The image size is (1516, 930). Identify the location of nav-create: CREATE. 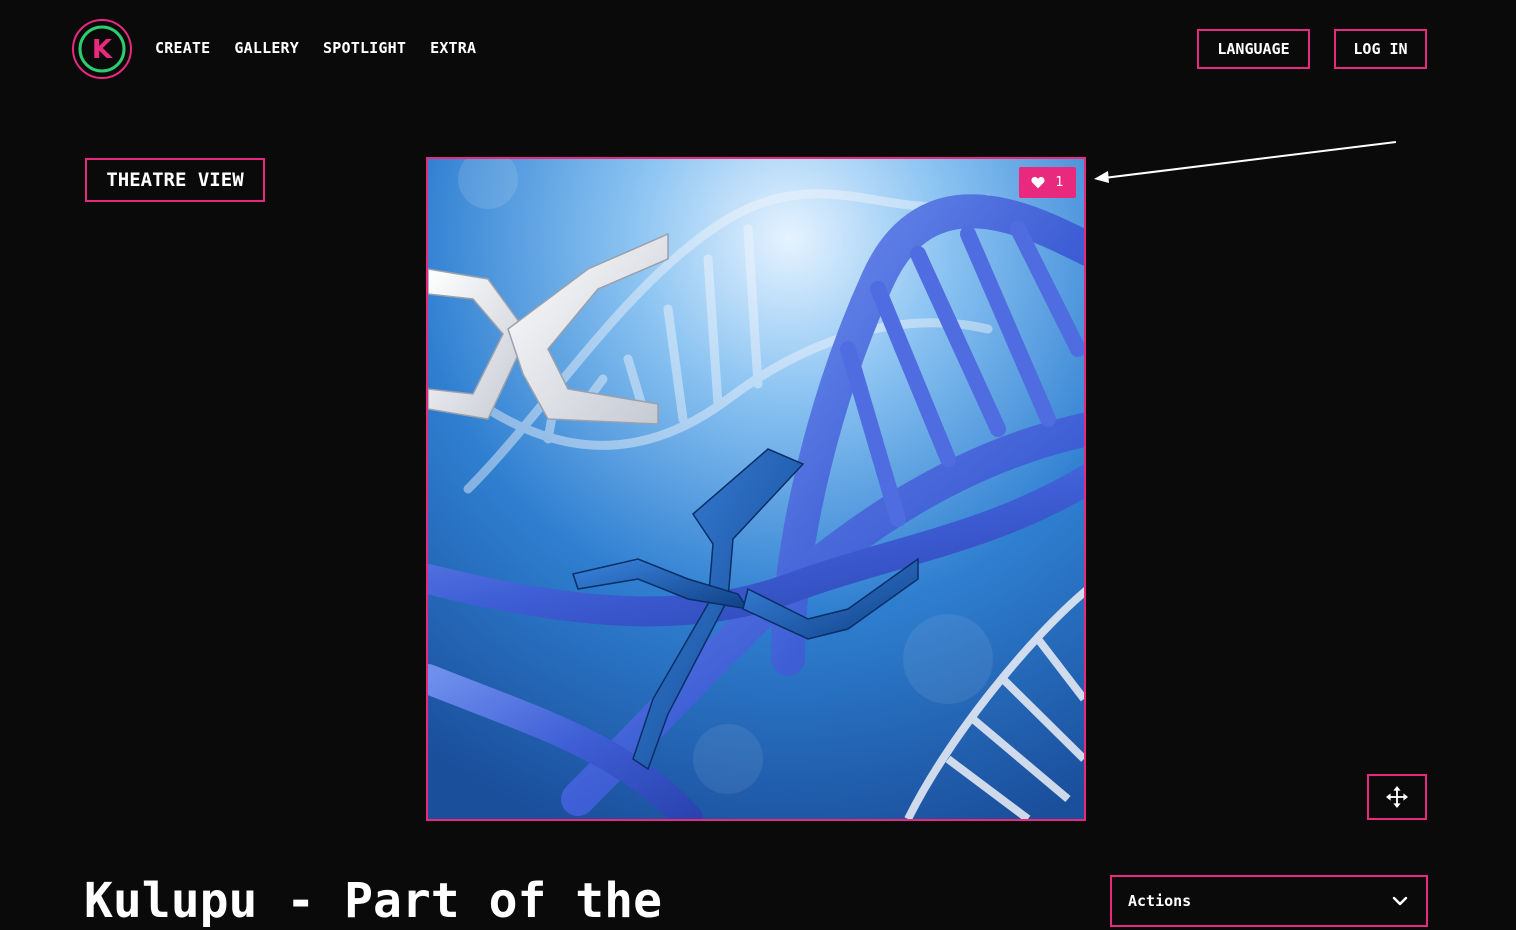
(182, 48).